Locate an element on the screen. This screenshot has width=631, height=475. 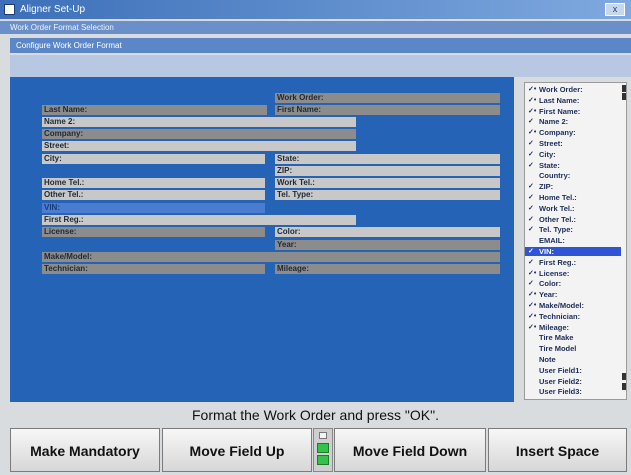
field-list-item-label: License: is located at coordinates (554, 273).